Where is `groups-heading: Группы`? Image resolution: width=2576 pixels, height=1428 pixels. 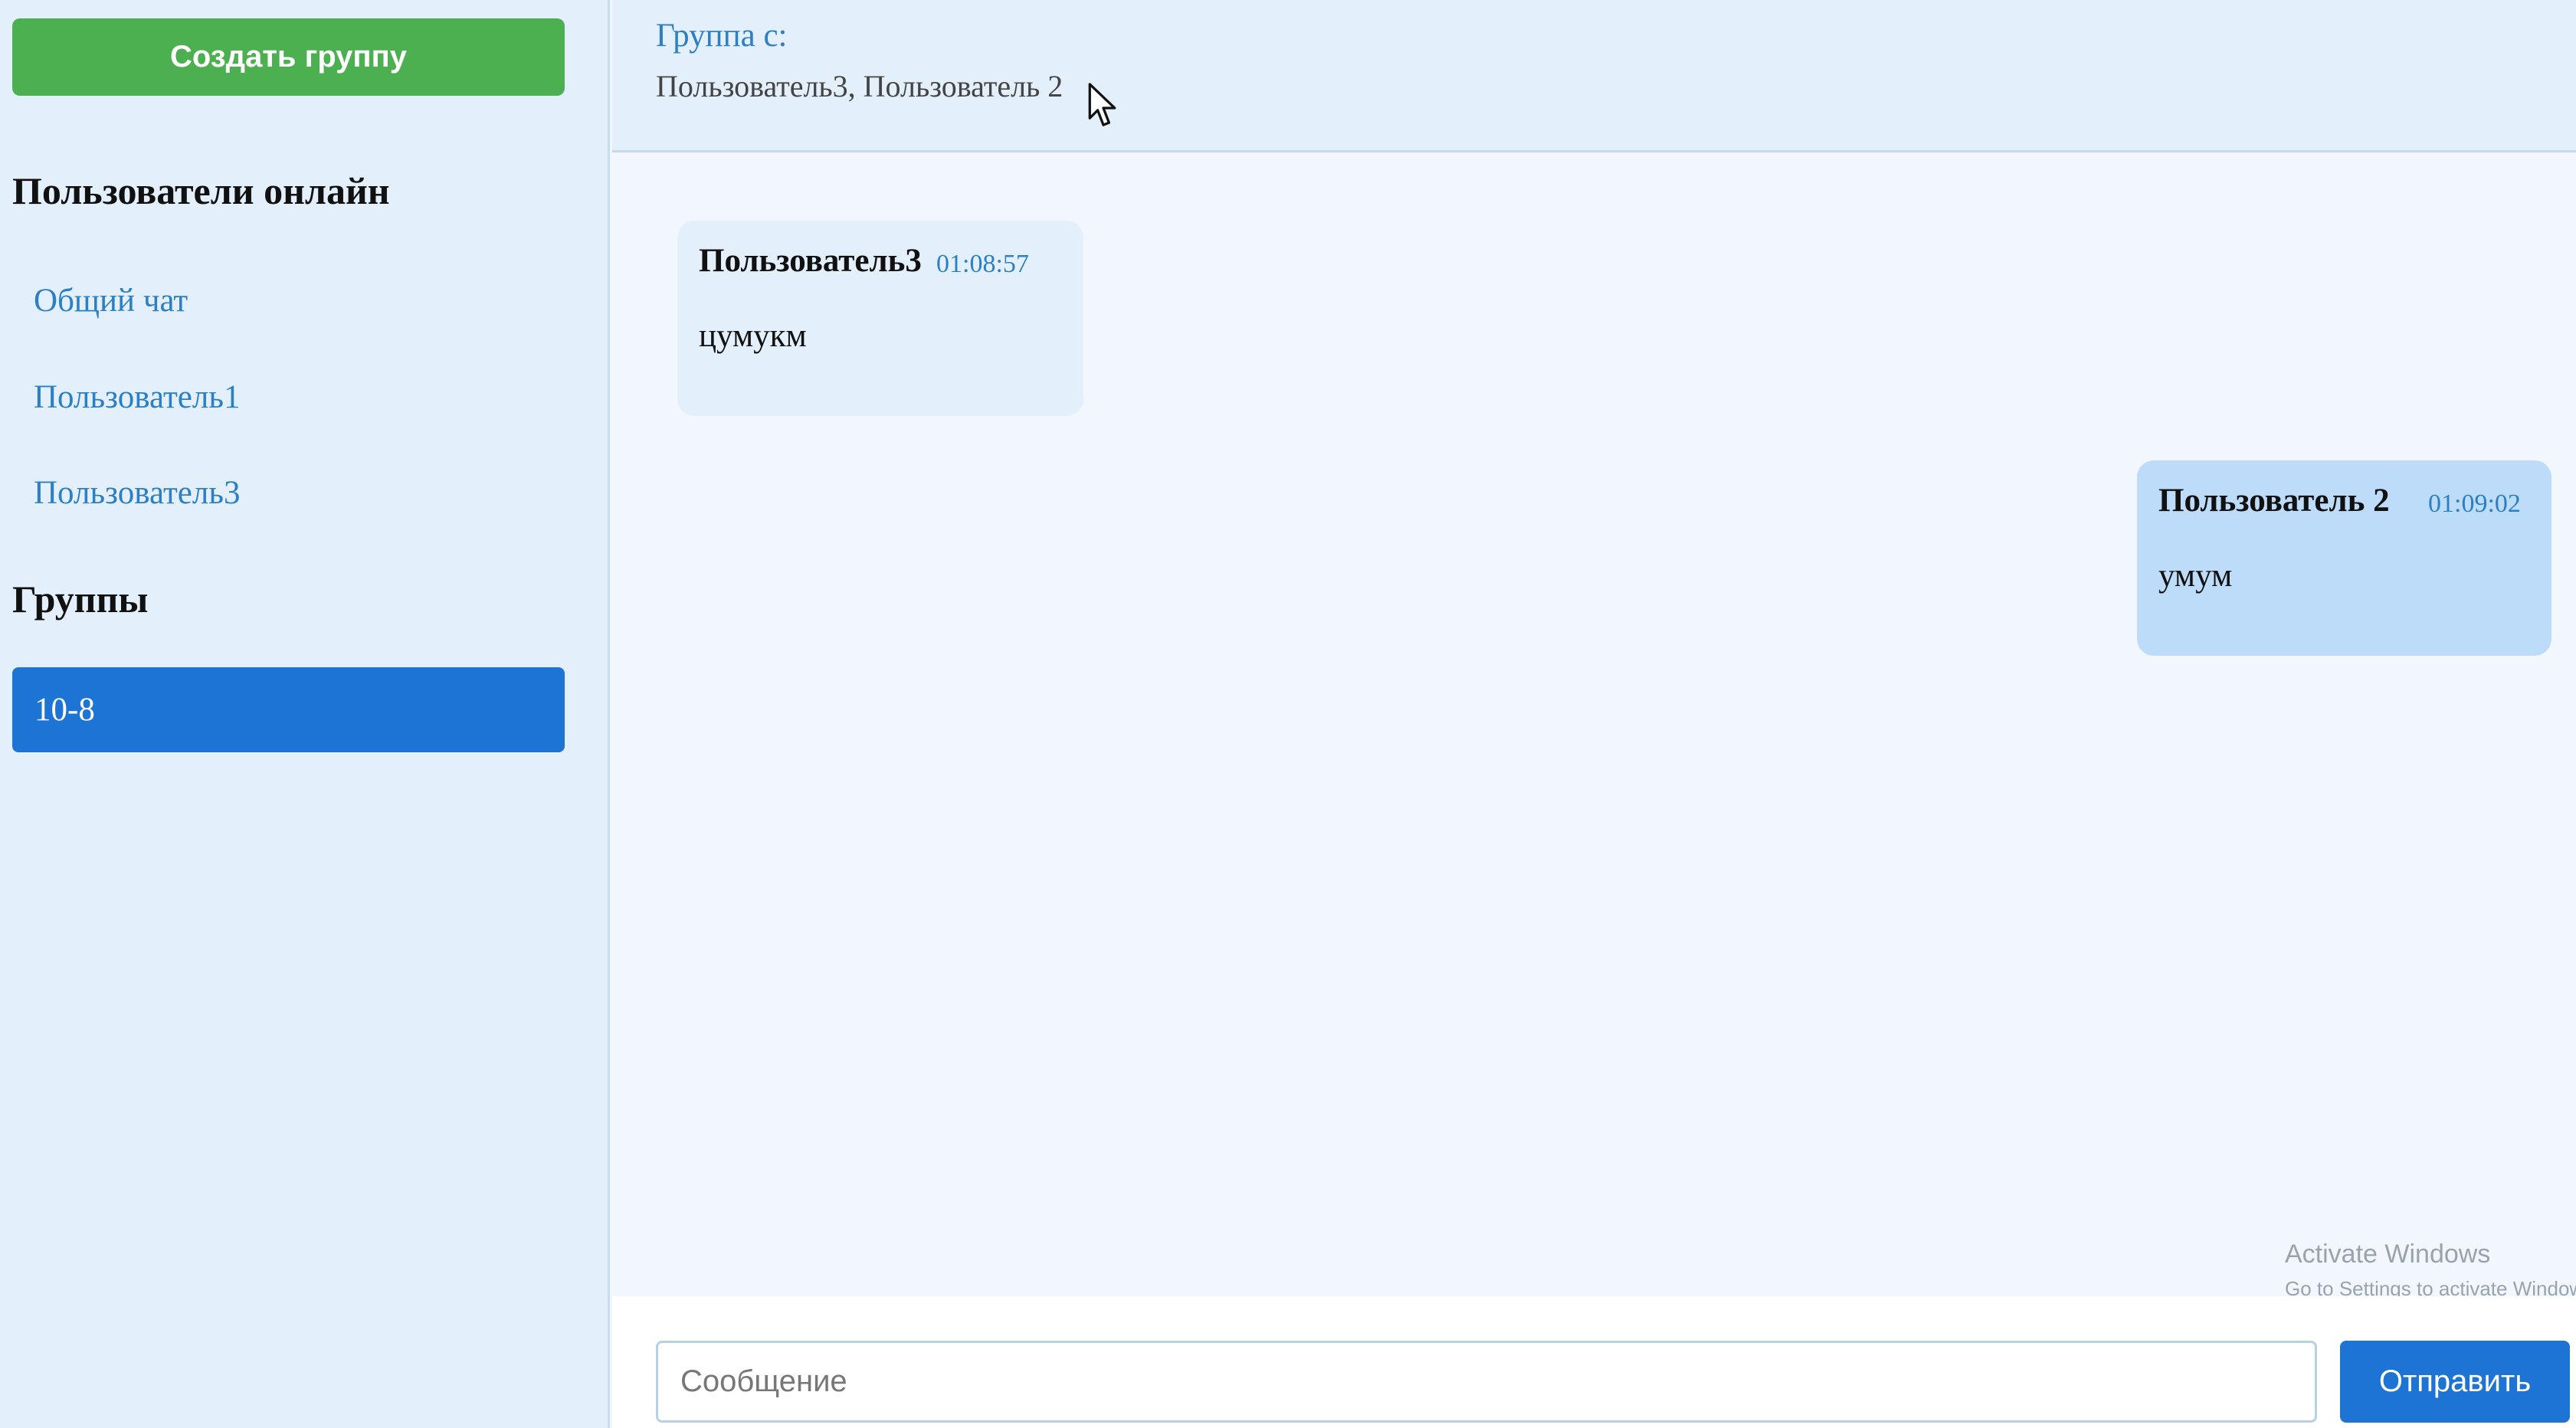 groups-heading: Группы is located at coordinates (80, 600).